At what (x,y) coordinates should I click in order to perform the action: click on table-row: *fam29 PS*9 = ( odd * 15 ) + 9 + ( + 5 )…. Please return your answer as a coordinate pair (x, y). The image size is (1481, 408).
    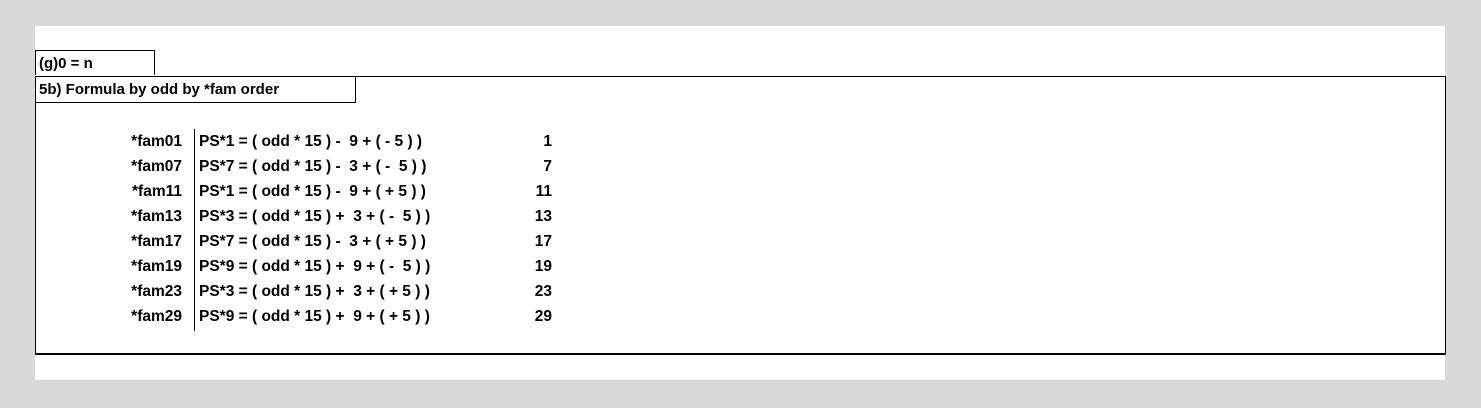
    Looking at the image, I should click on (740, 316).